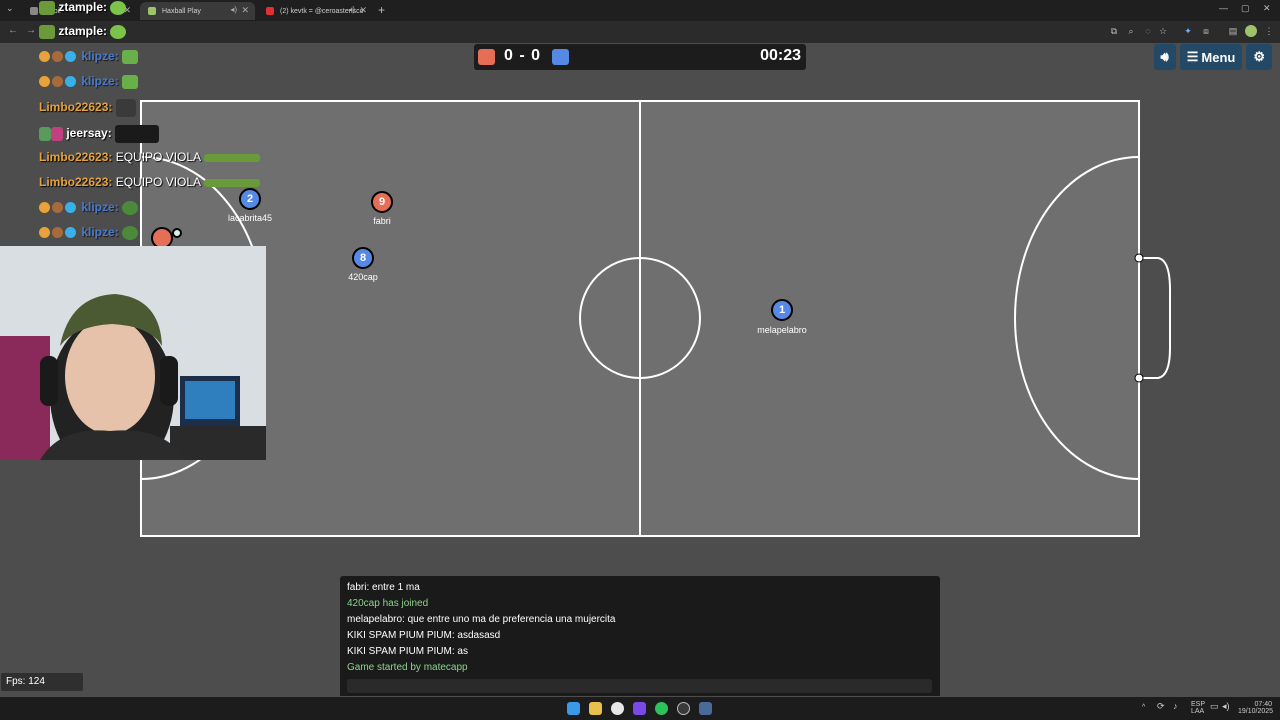  I want to click on tab-haxball: Haxball Play ◂) ✕, so click(197, 11).